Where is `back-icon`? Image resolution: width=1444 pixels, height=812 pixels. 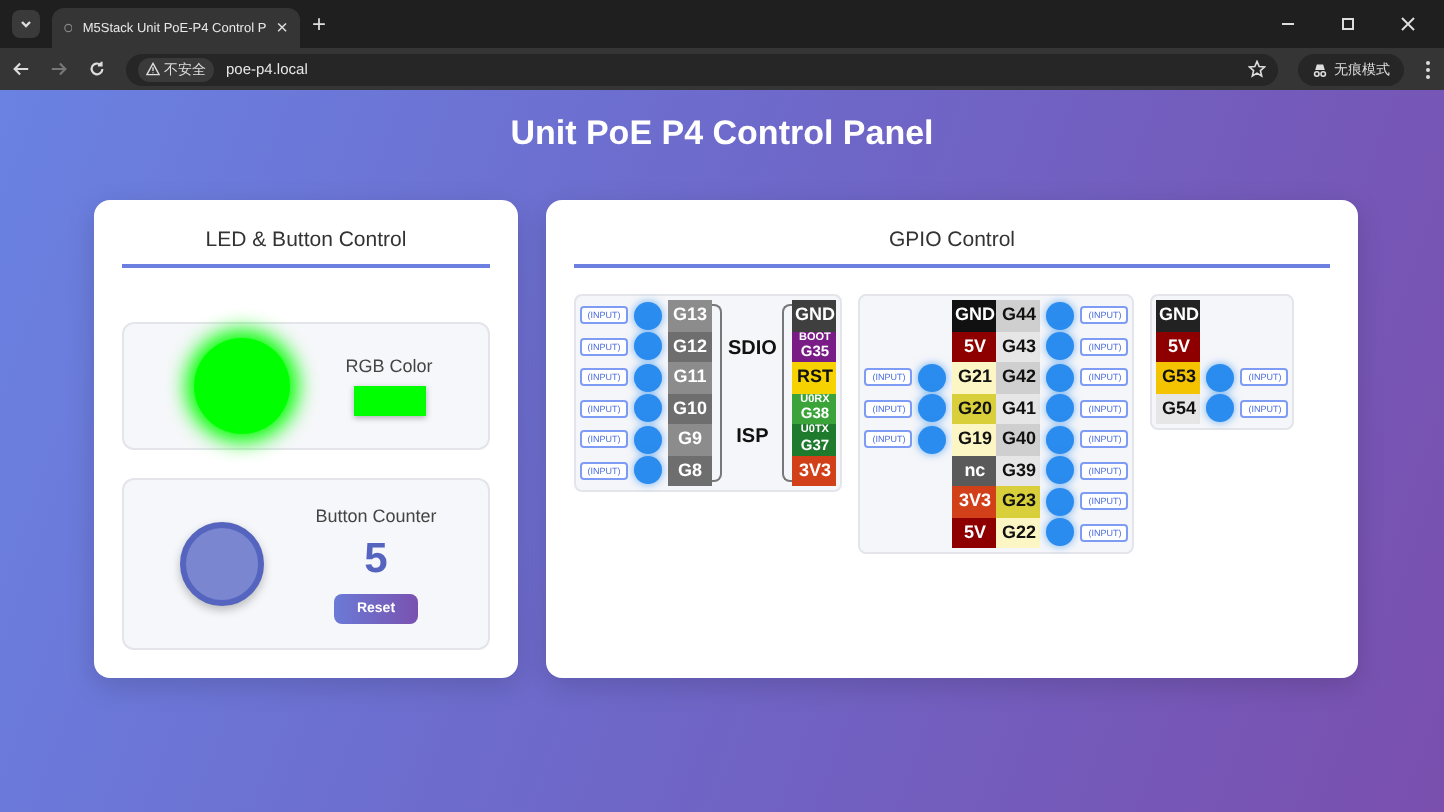 back-icon is located at coordinates (21, 69).